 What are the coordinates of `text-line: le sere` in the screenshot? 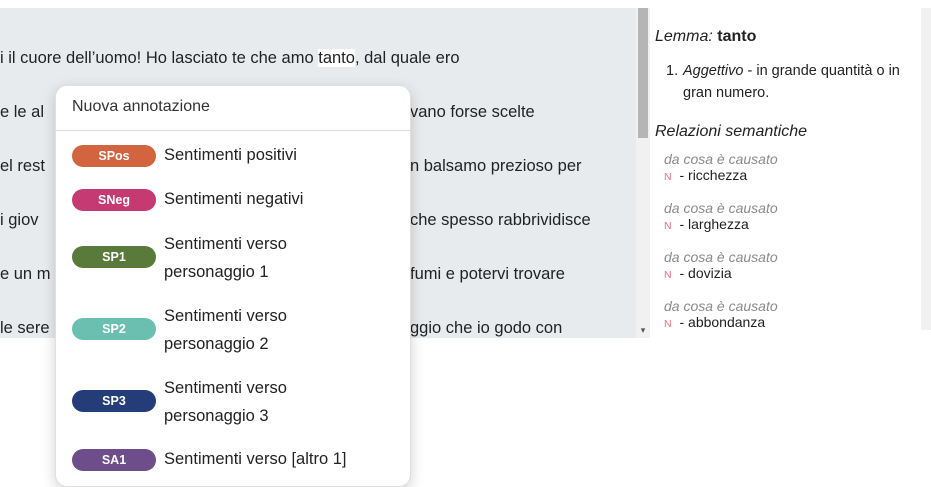 It's located at (25, 327).